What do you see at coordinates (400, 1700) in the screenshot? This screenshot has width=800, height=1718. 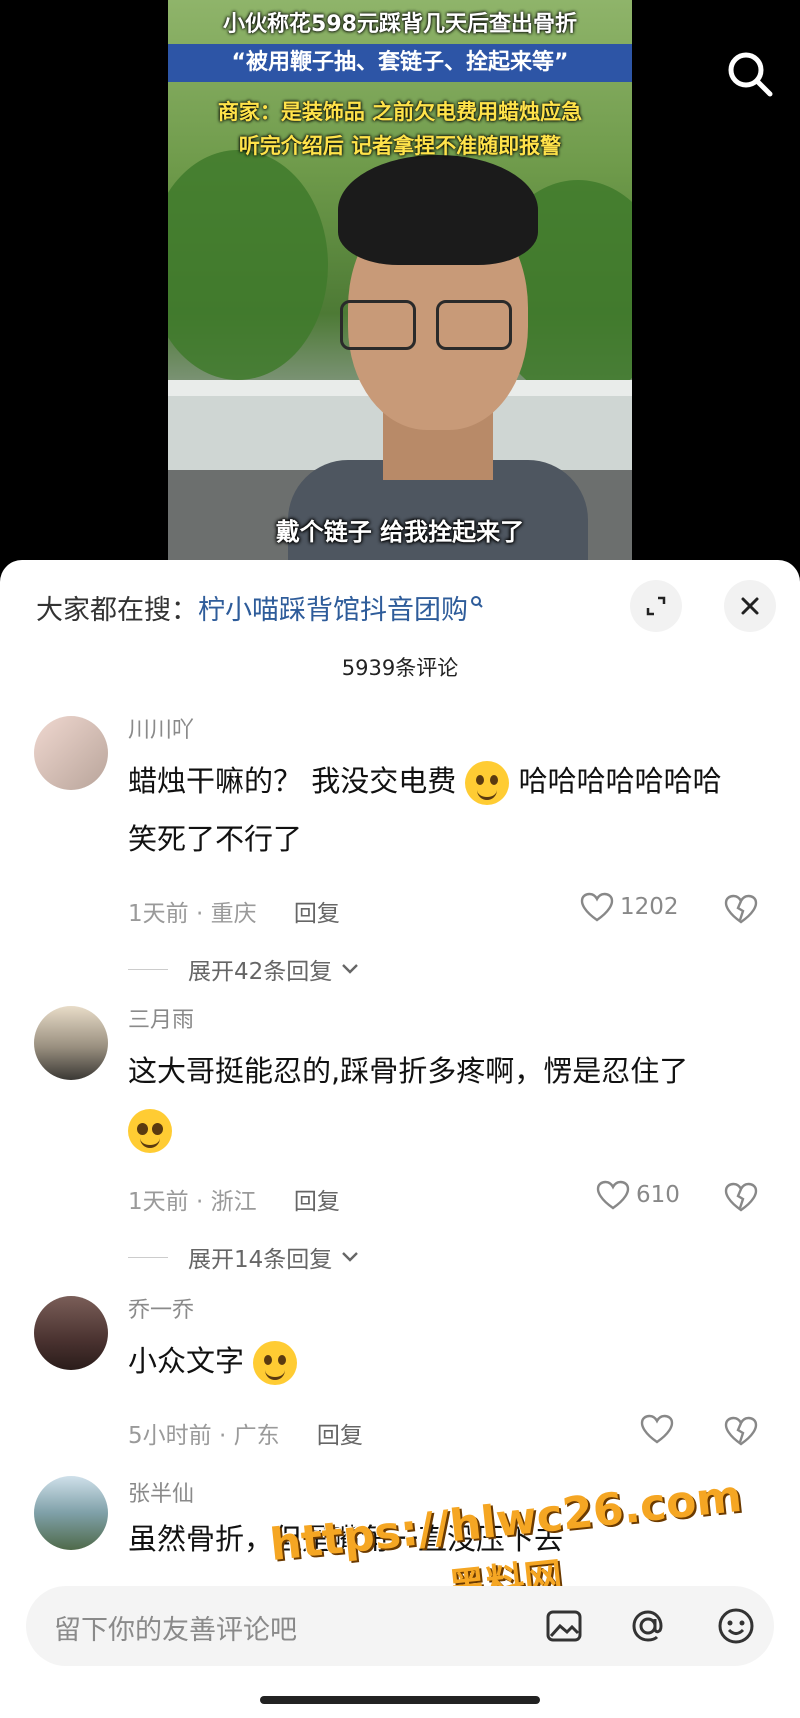 I see `home-indicator` at bounding box center [400, 1700].